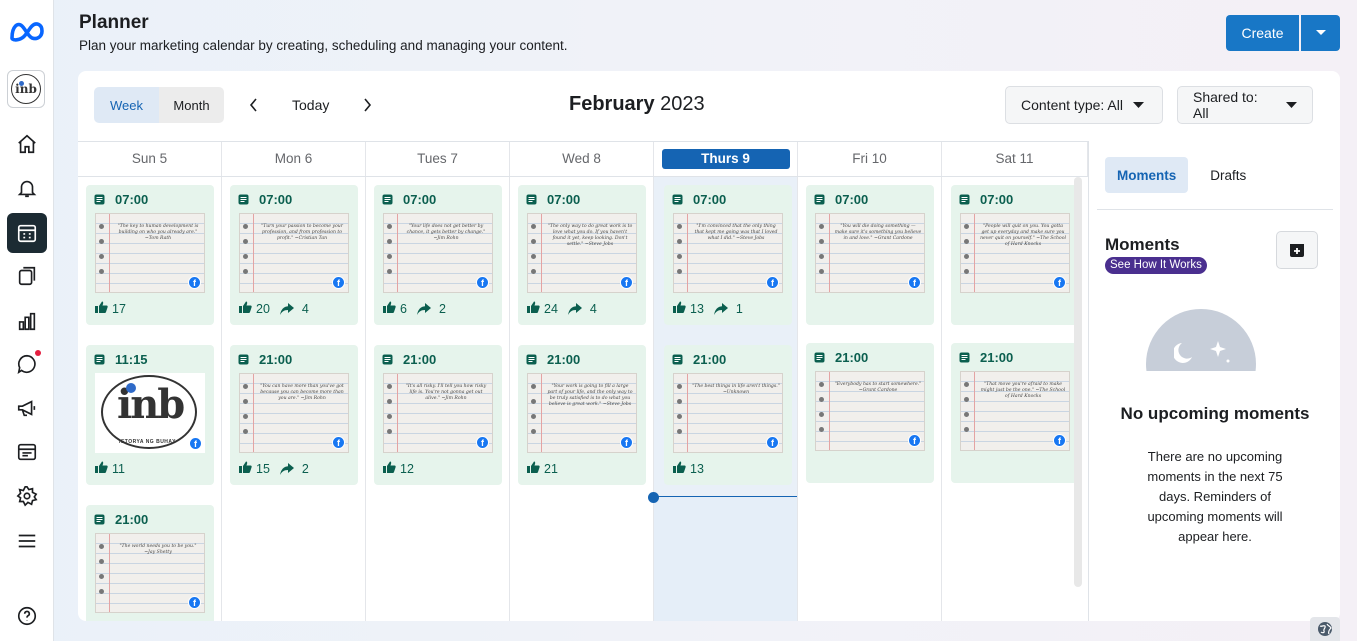 This screenshot has height=641, width=1357. What do you see at coordinates (27, 452) in the screenshot?
I see `browser-icon` at bounding box center [27, 452].